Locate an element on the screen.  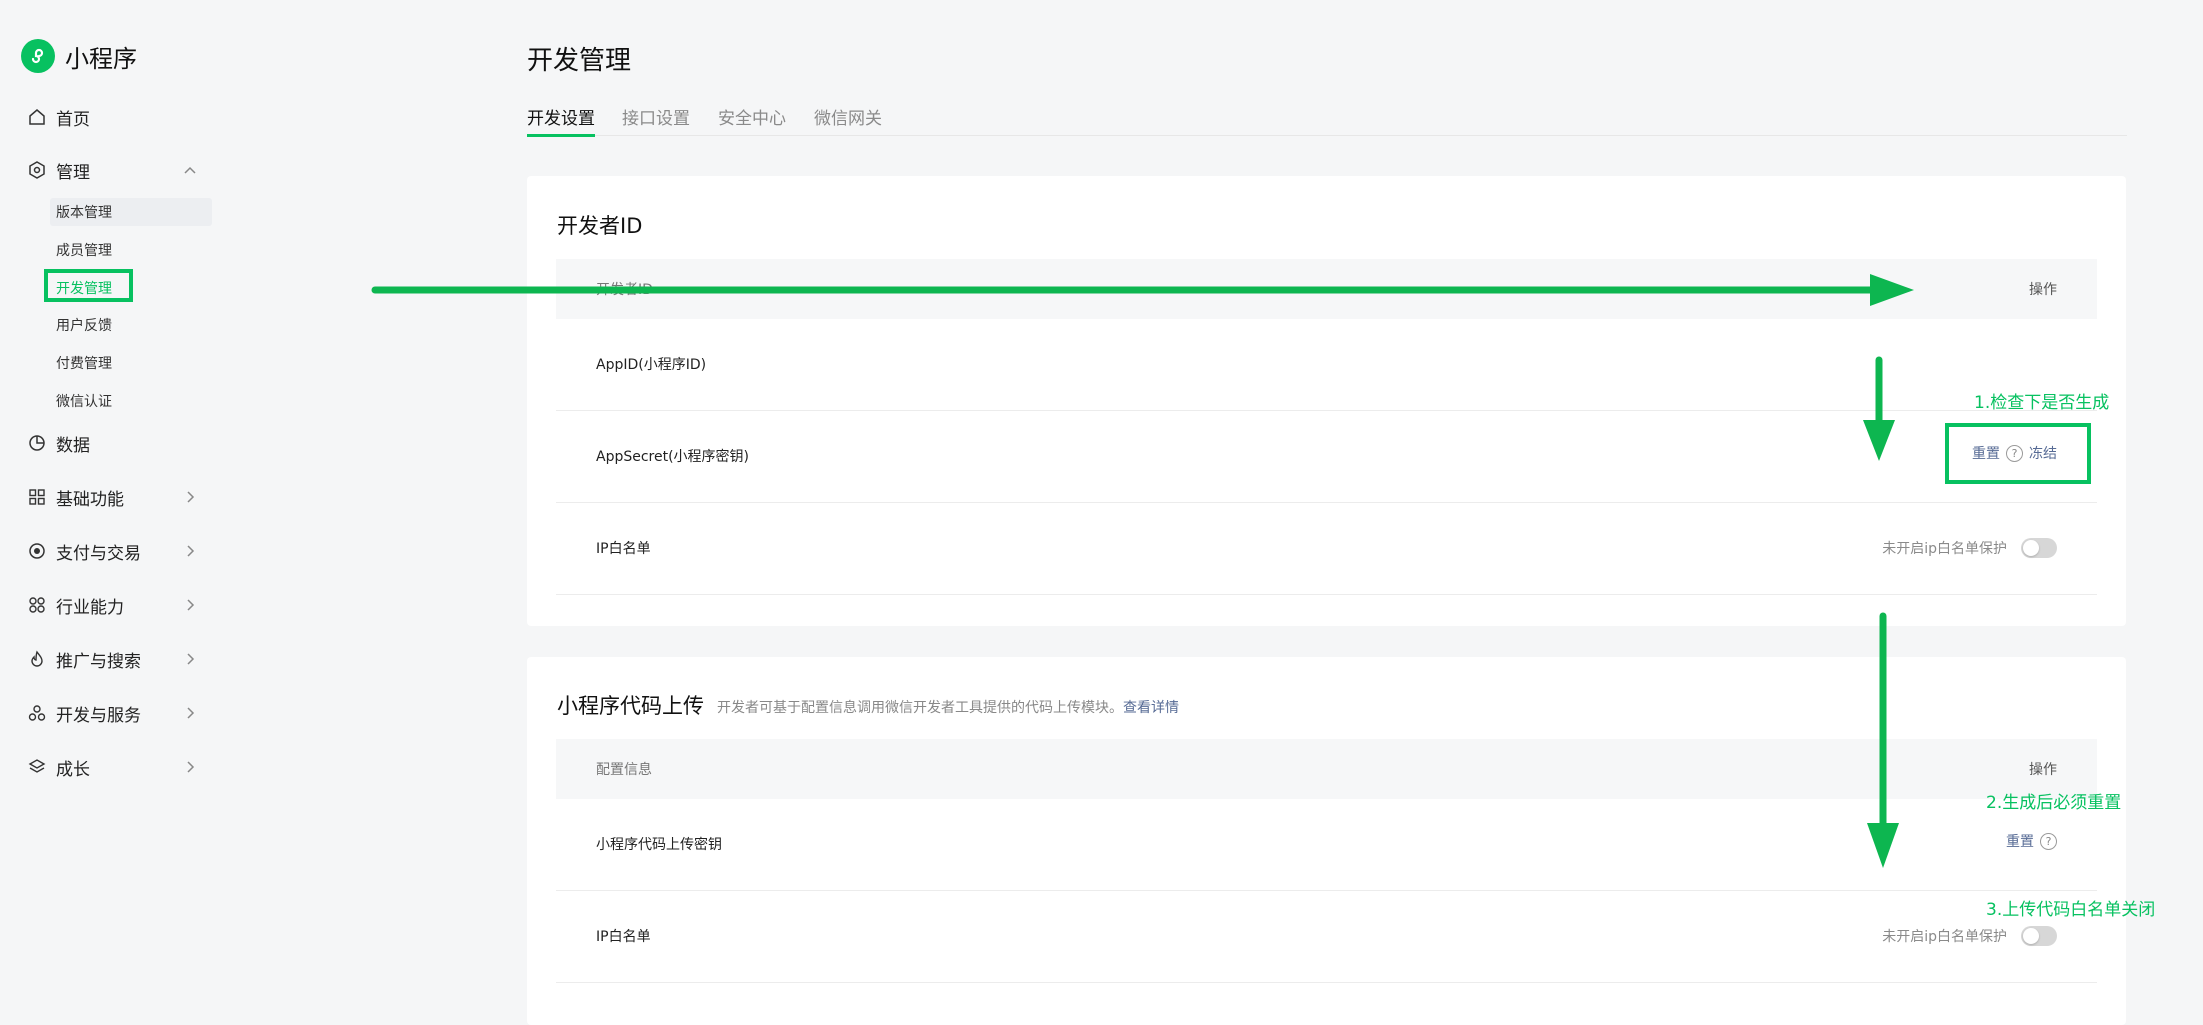
sidebar-item-basic: 基础功能 is located at coordinates (113, 497).